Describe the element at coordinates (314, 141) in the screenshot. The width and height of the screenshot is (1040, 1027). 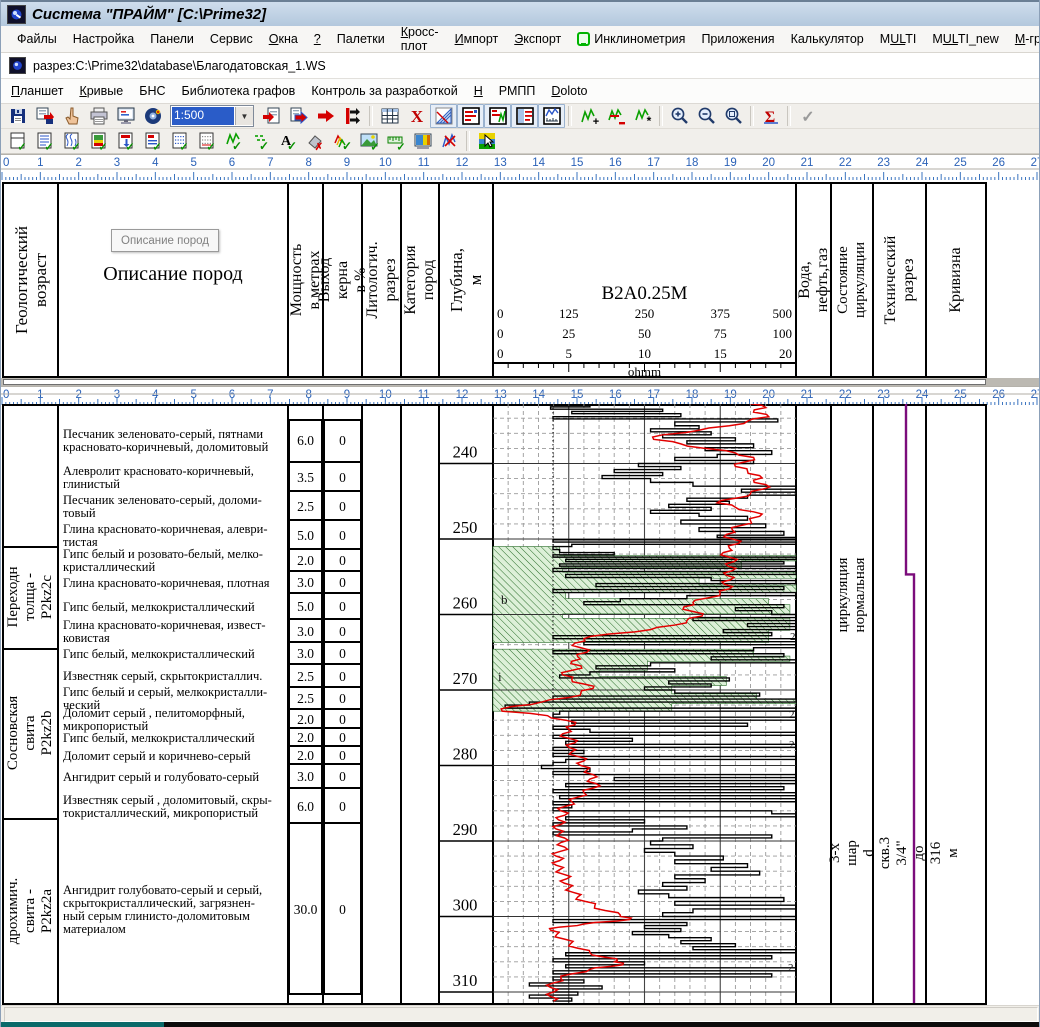
I see `eraser-x-icon: ✗` at that location.